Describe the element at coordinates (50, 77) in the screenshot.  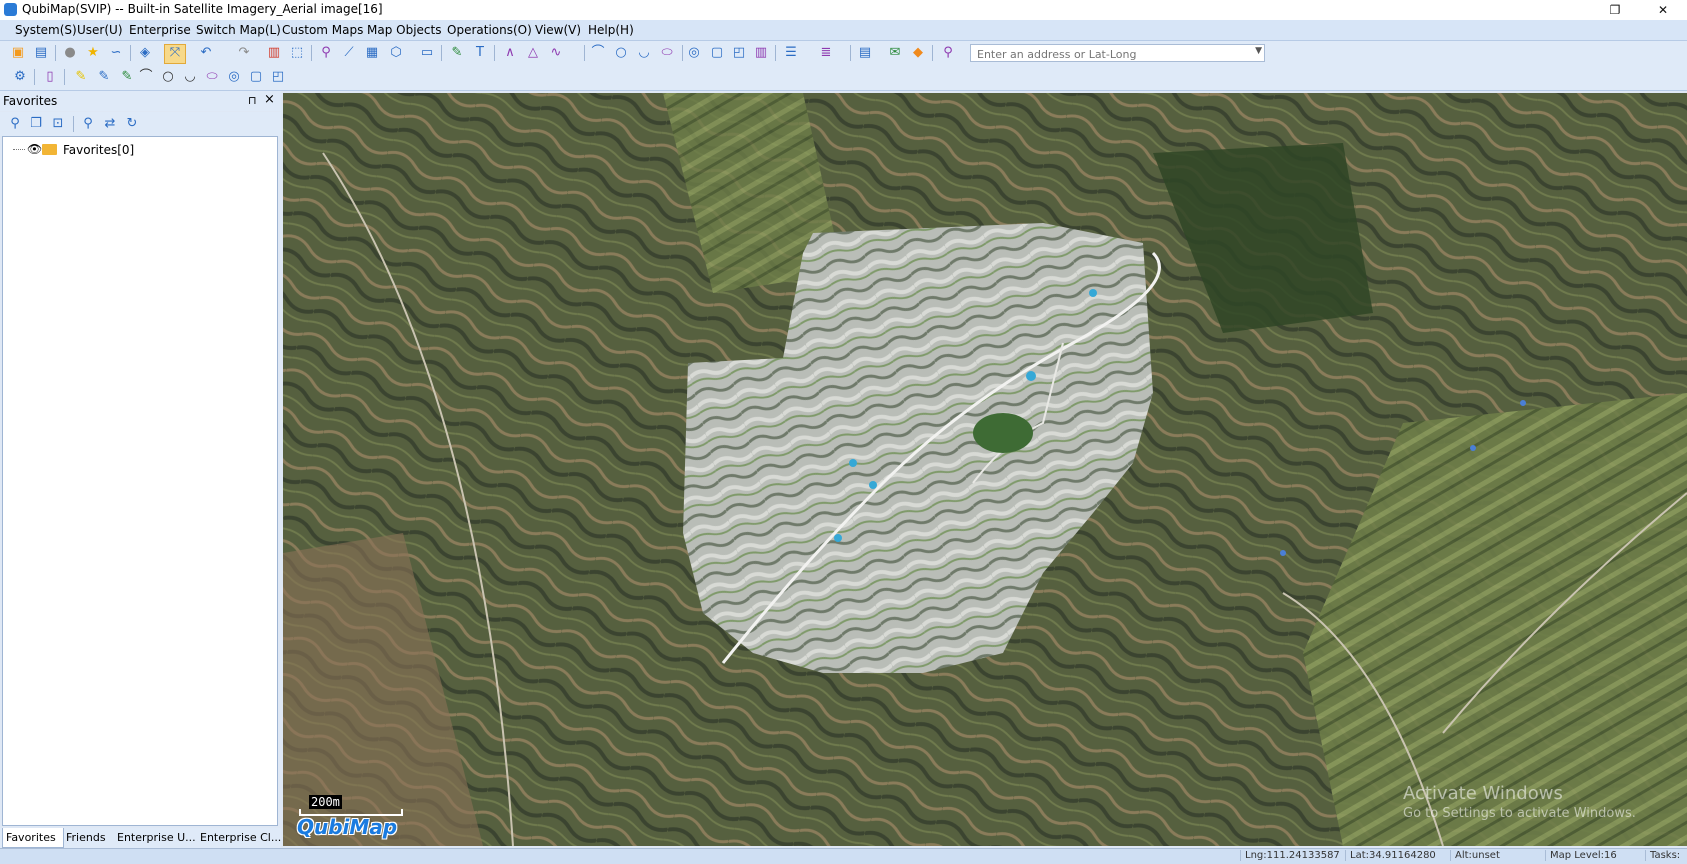
I see `document-icon: ▯` at that location.